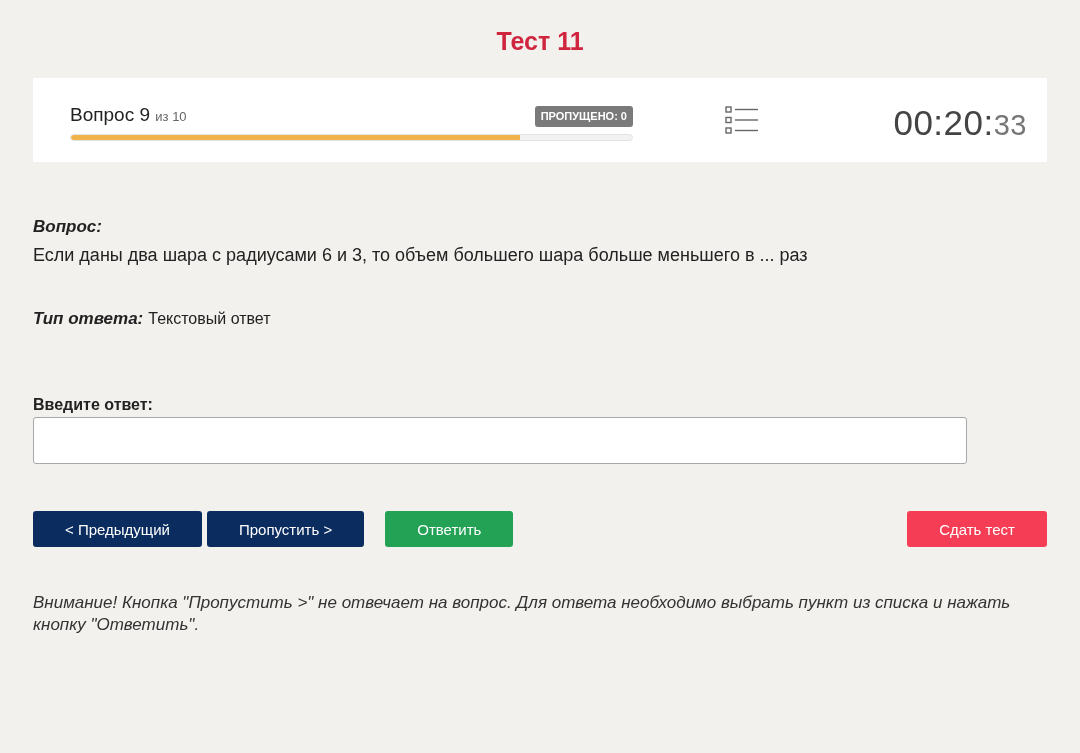  What do you see at coordinates (285, 529) in the screenshot?
I see `nav-button: Пропустить >` at bounding box center [285, 529].